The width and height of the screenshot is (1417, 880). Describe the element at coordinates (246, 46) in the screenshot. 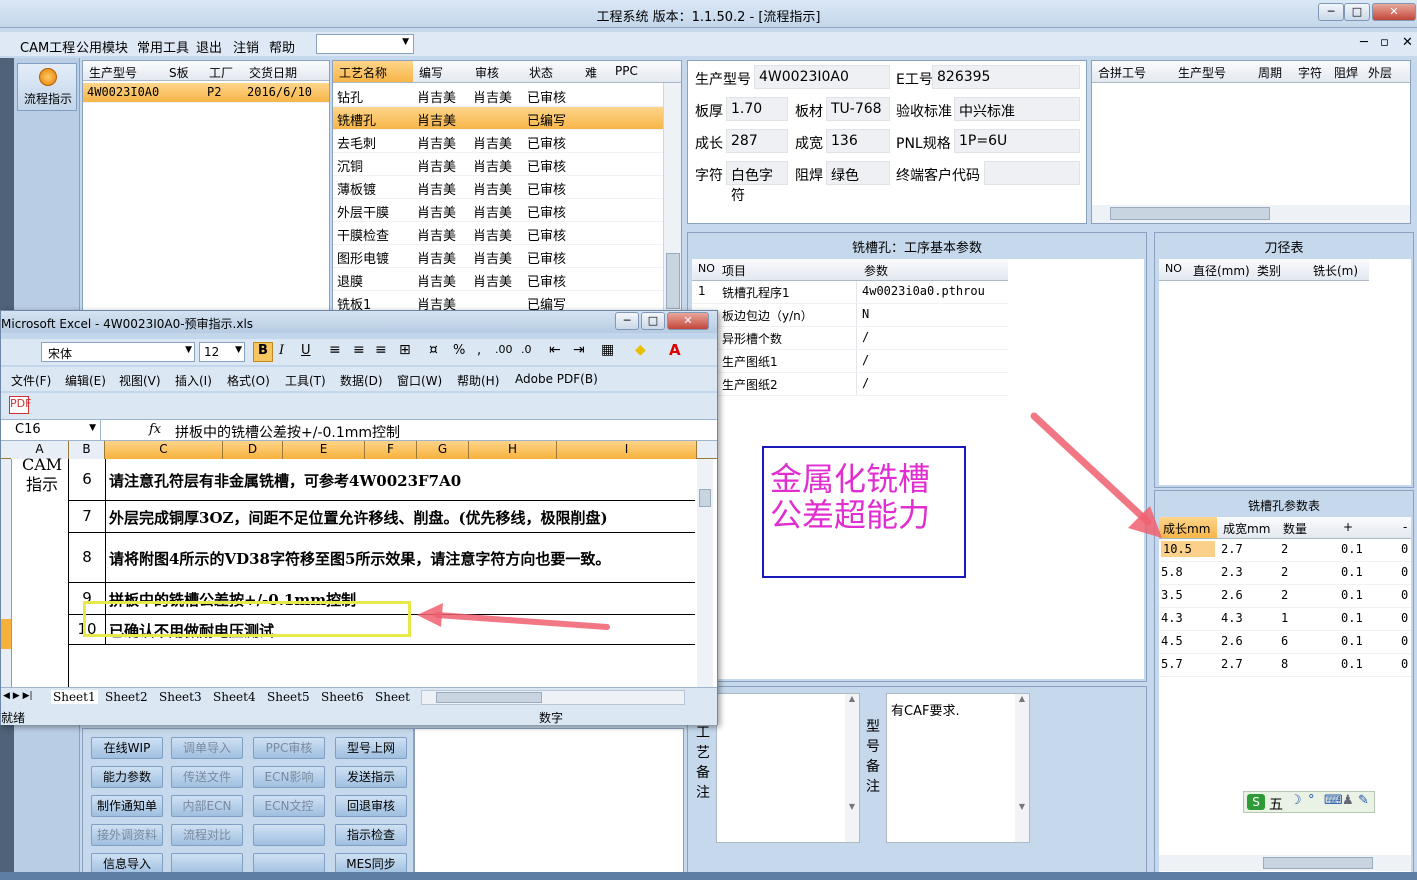

I see `menu-logout: 注销` at that location.